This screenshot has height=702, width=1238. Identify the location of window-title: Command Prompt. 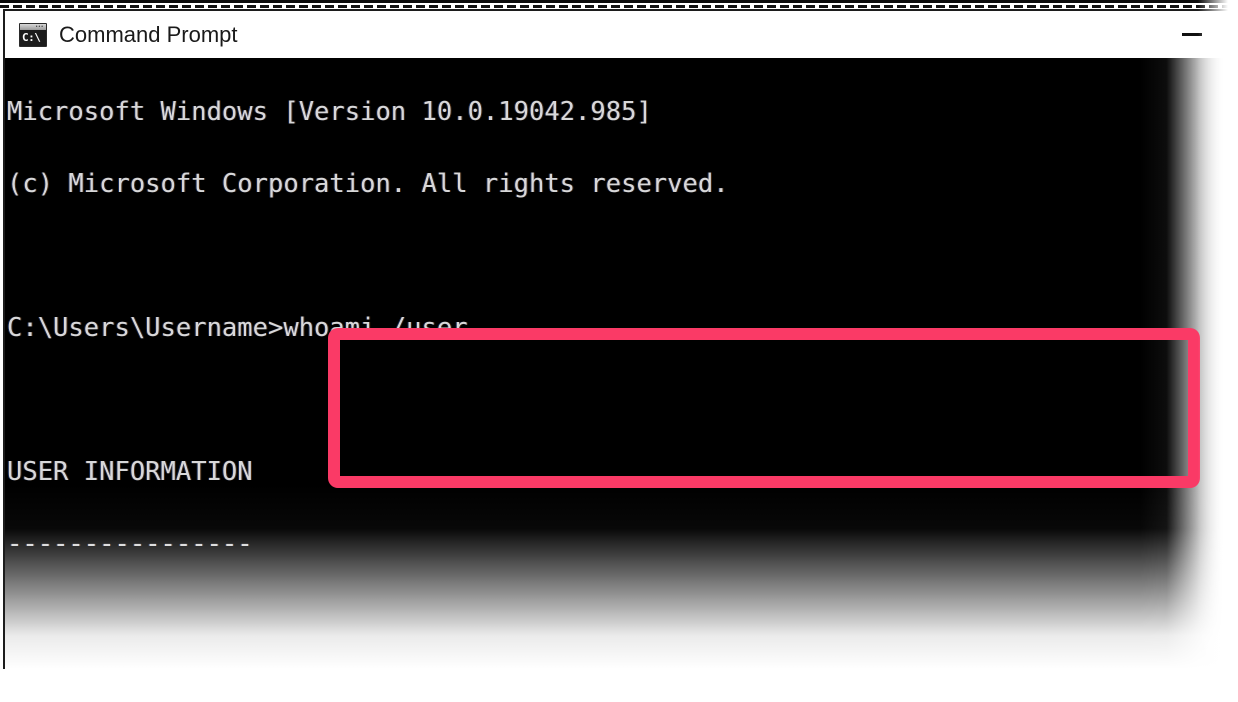
(148, 34).